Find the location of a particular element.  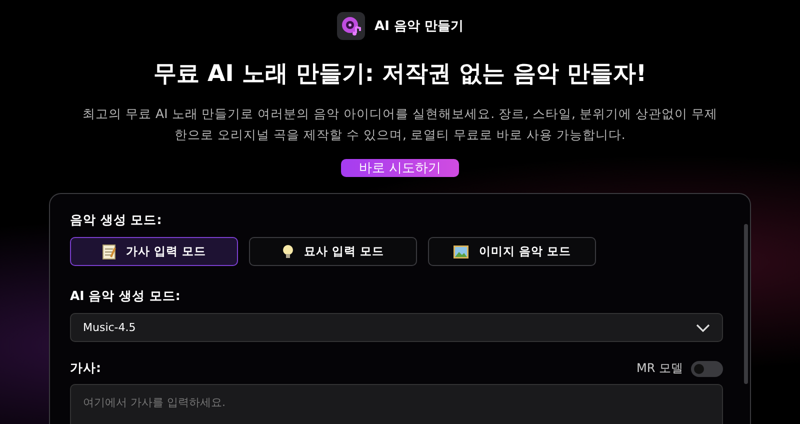

mode-tab: 묘사 입력 모드 is located at coordinates (333, 251).